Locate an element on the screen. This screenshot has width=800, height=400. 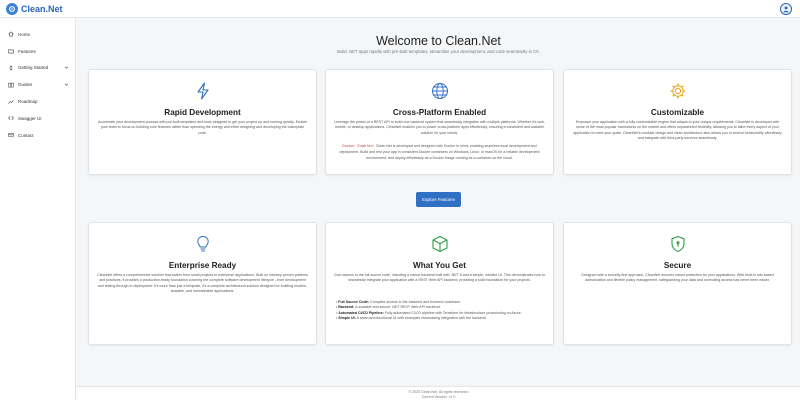
top-navbar: Clean.Net is located at coordinates (400, 9).